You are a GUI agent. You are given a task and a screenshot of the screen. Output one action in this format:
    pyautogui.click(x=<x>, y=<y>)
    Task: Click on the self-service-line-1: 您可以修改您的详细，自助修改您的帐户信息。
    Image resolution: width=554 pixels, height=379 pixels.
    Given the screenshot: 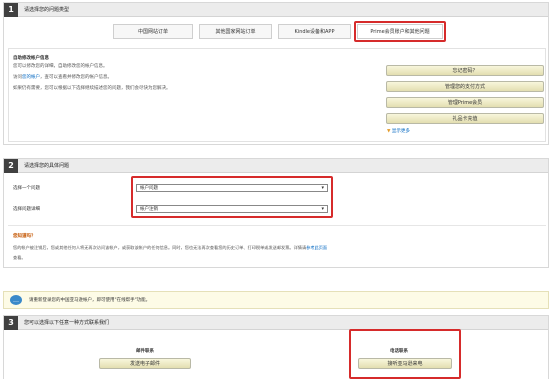 What is the action you would take?
    pyautogui.click(x=60, y=66)
    